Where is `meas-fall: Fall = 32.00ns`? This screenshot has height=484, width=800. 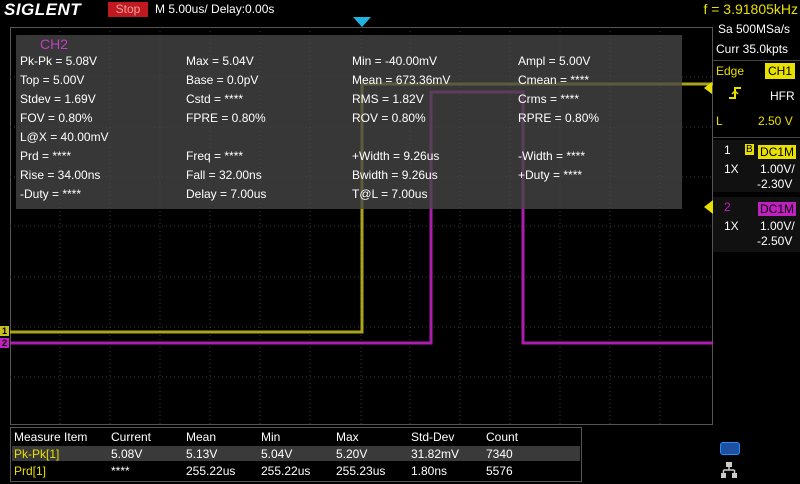 meas-fall: Fall = 32.00ns is located at coordinates (224, 175).